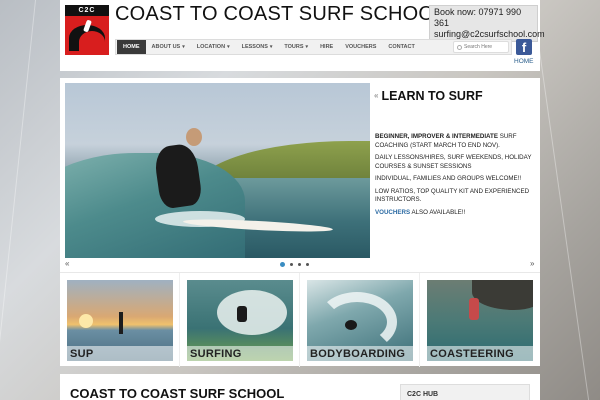 The width and height of the screenshot is (600, 400). I want to click on nav-item-label: ABOUT US, so click(166, 47).